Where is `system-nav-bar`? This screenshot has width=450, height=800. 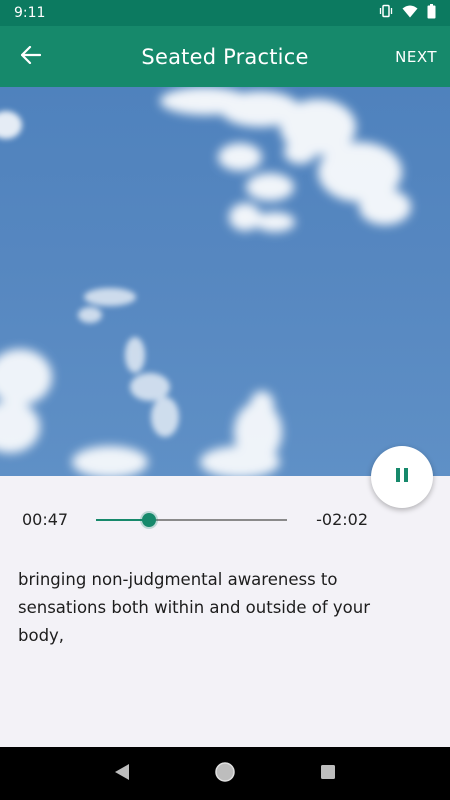
system-nav-bar is located at coordinates (225, 773).